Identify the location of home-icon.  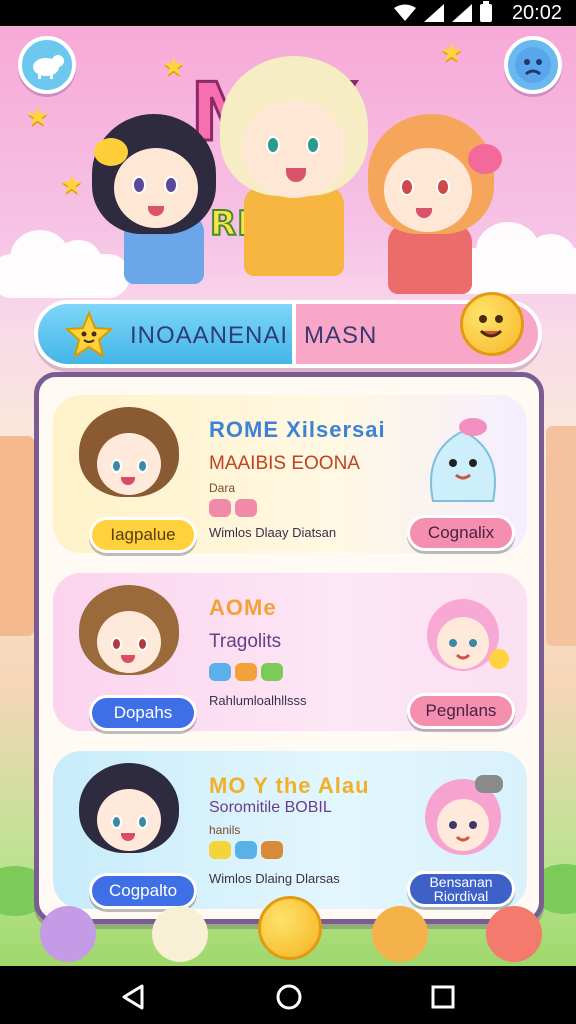
(289, 997).